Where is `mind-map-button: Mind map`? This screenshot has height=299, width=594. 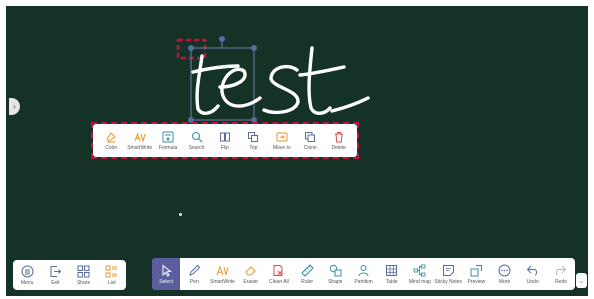
mind-map-button: Mind map is located at coordinates (420, 274).